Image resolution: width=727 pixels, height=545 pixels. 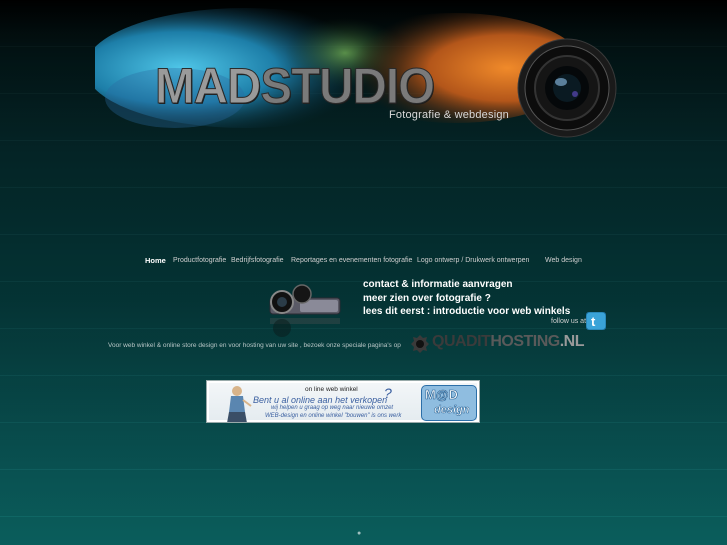 I want to click on tagline: Fotografie & webdesign, so click(x=449, y=115).